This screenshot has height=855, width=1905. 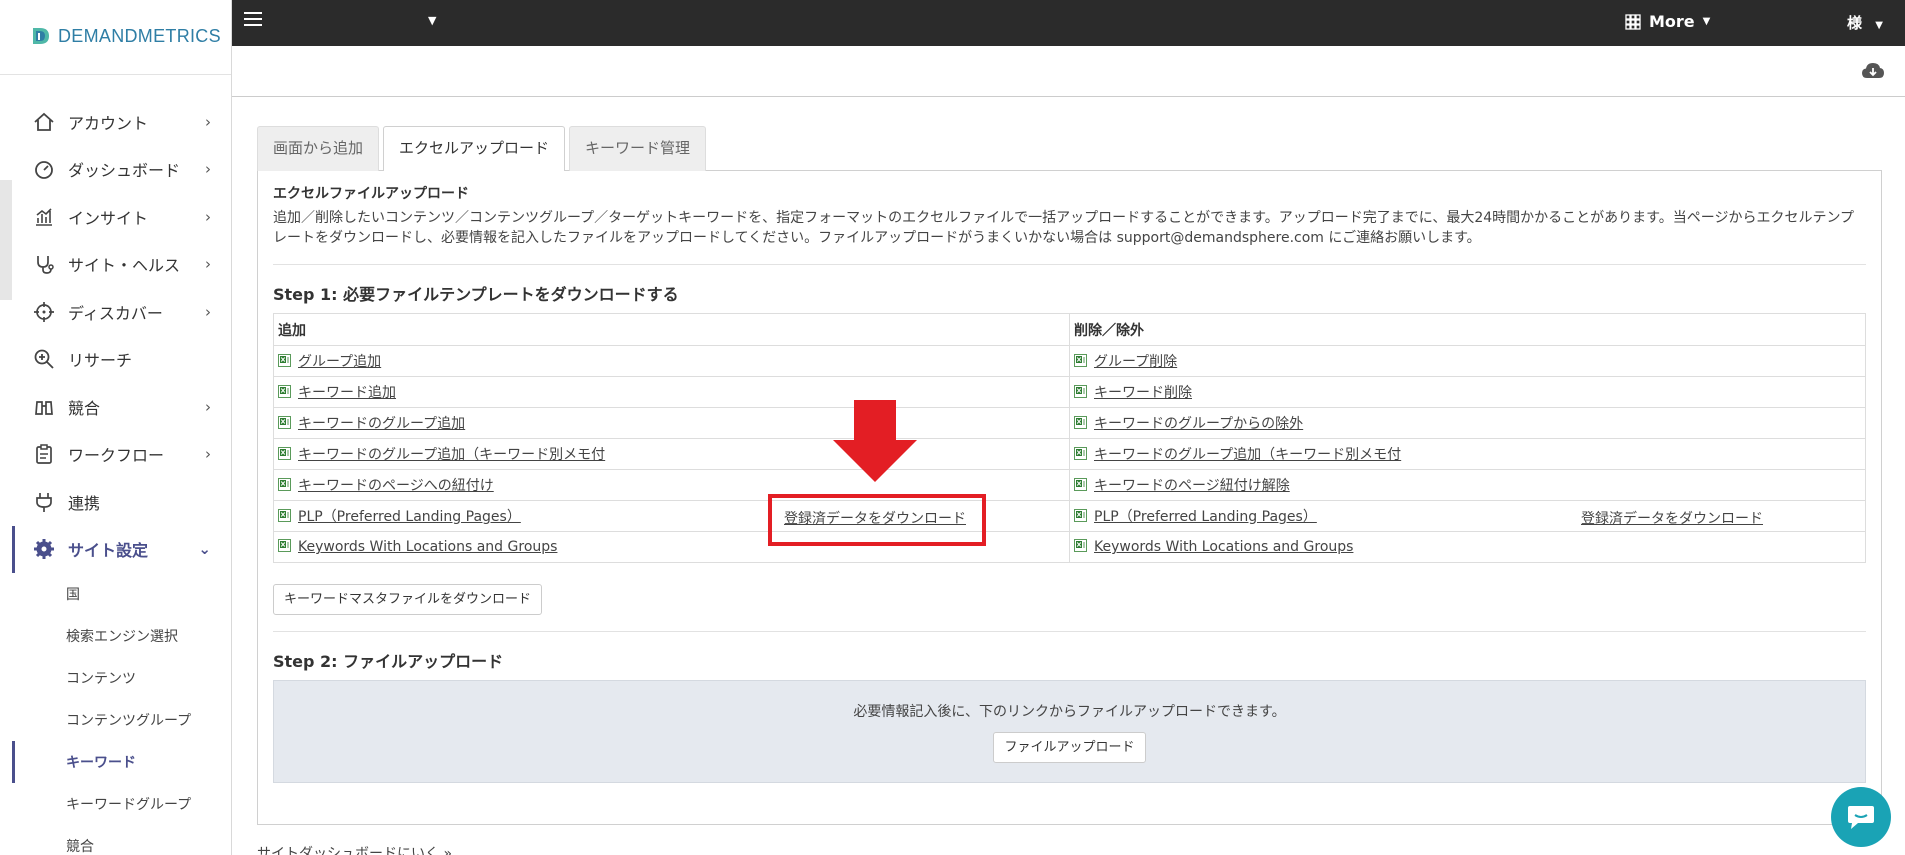 I want to click on brand-logo: DEMANDMETRICS, so click(x=115, y=36).